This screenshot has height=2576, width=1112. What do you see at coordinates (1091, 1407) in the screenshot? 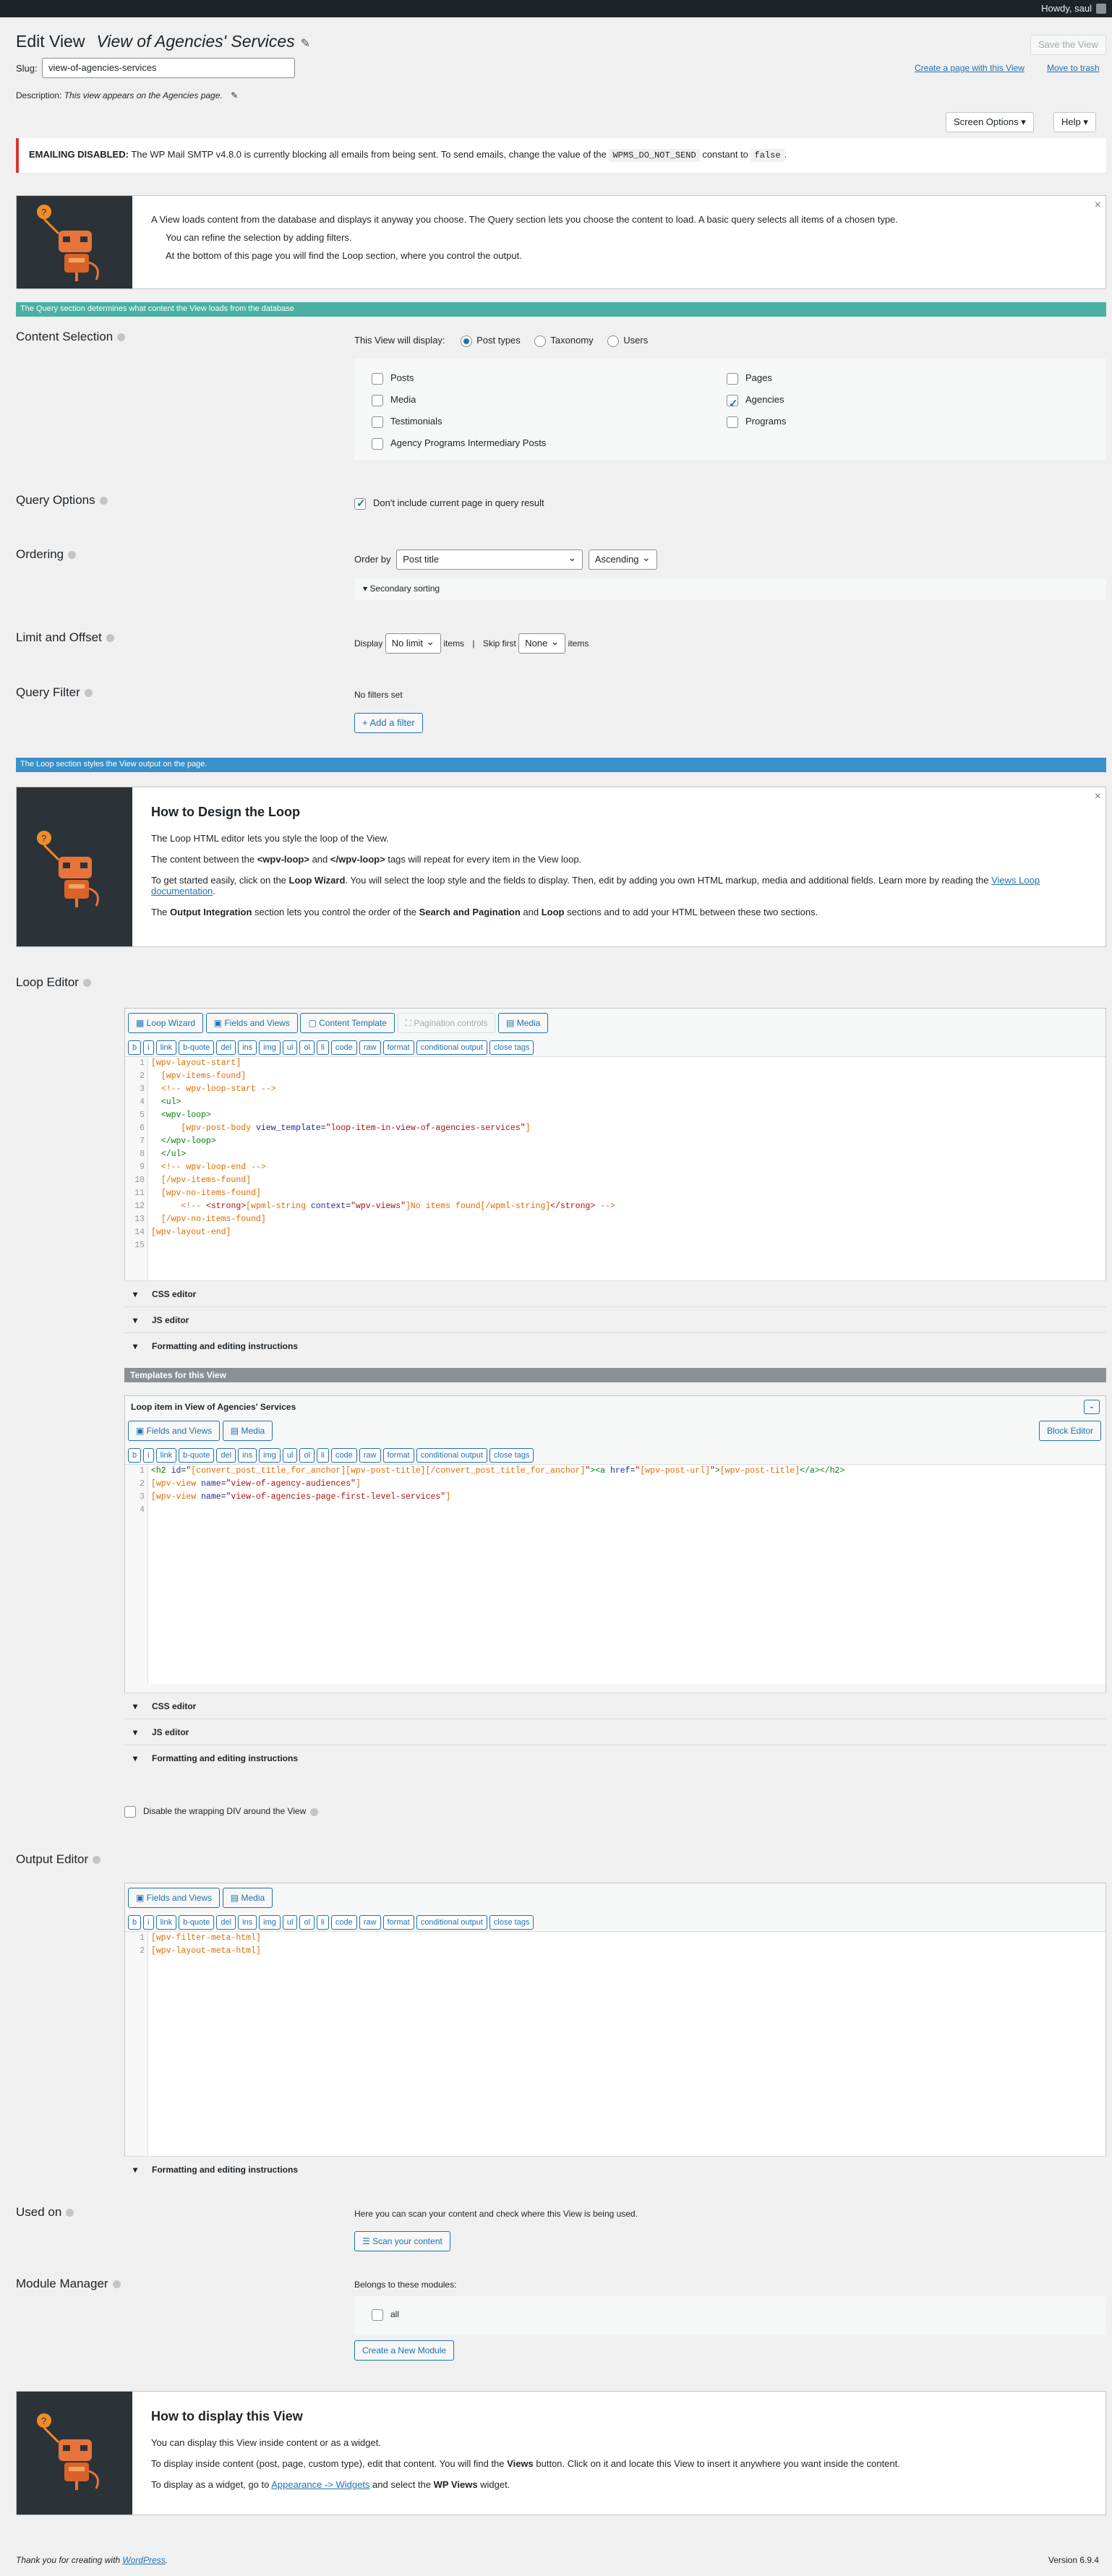
I see `collapse-button: -` at bounding box center [1091, 1407].